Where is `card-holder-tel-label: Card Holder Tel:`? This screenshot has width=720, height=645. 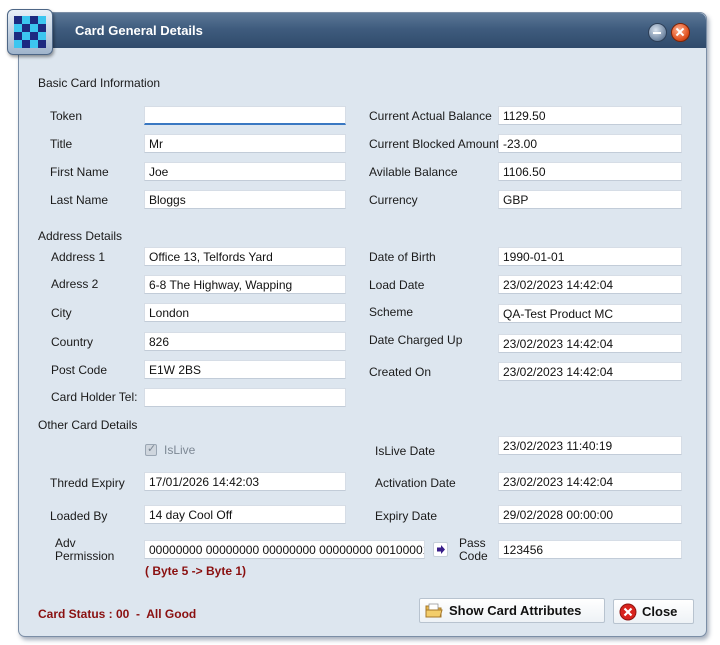 card-holder-tel-label: Card Holder Tel: is located at coordinates (94, 397).